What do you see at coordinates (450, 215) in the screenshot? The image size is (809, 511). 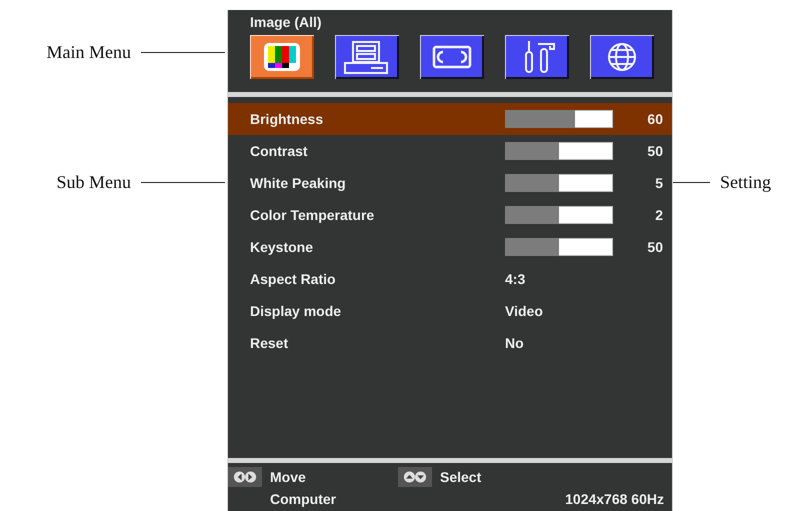 I see `menu-item: Color Temperature 2` at bounding box center [450, 215].